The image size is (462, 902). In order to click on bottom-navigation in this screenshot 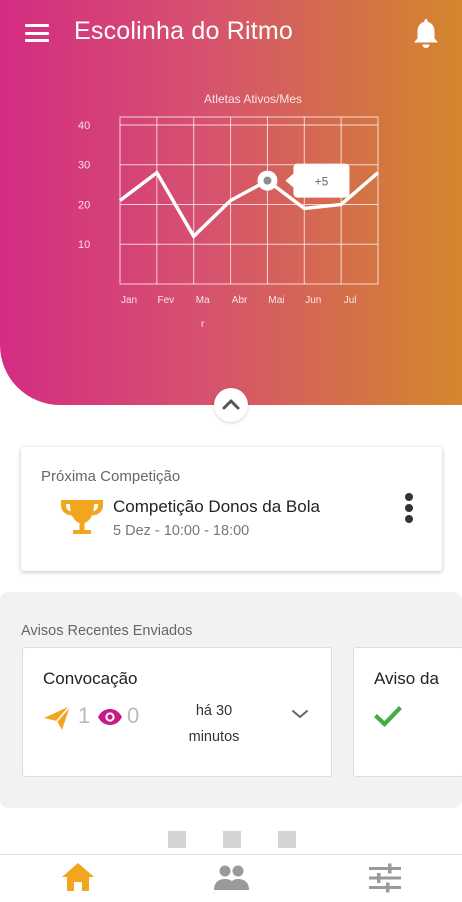, I will do `click(231, 877)`.